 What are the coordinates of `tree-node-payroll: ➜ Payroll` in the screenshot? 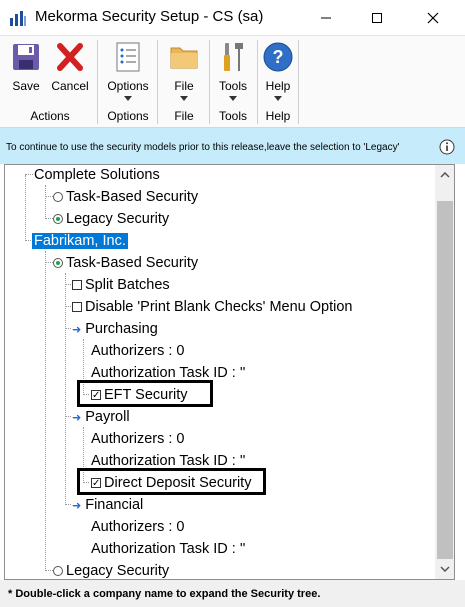 It's located at (101, 417).